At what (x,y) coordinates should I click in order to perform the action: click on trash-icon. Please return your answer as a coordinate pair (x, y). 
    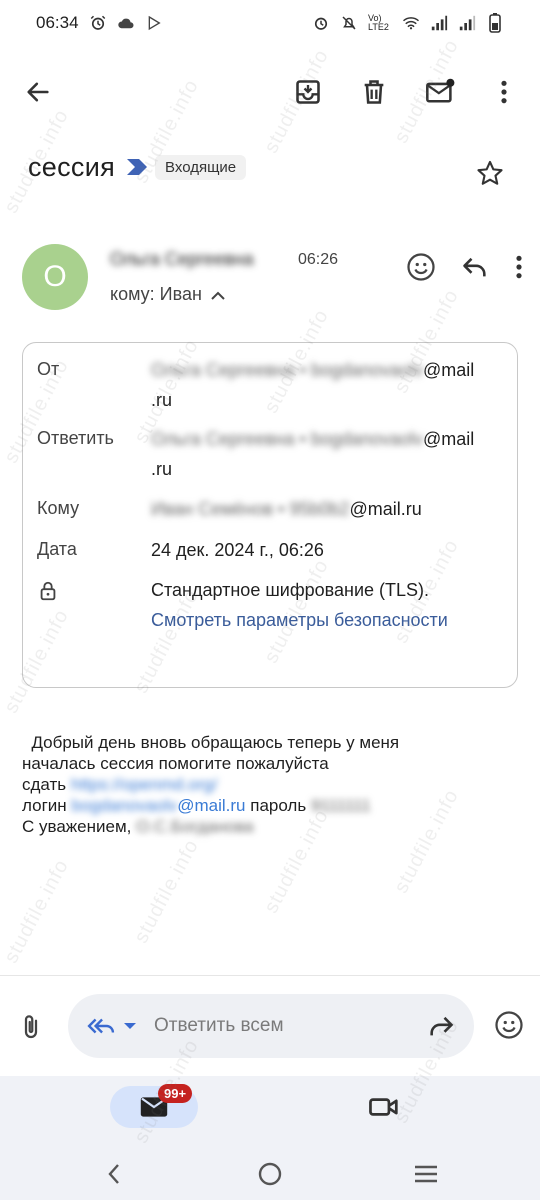
    Looking at the image, I should click on (374, 92).